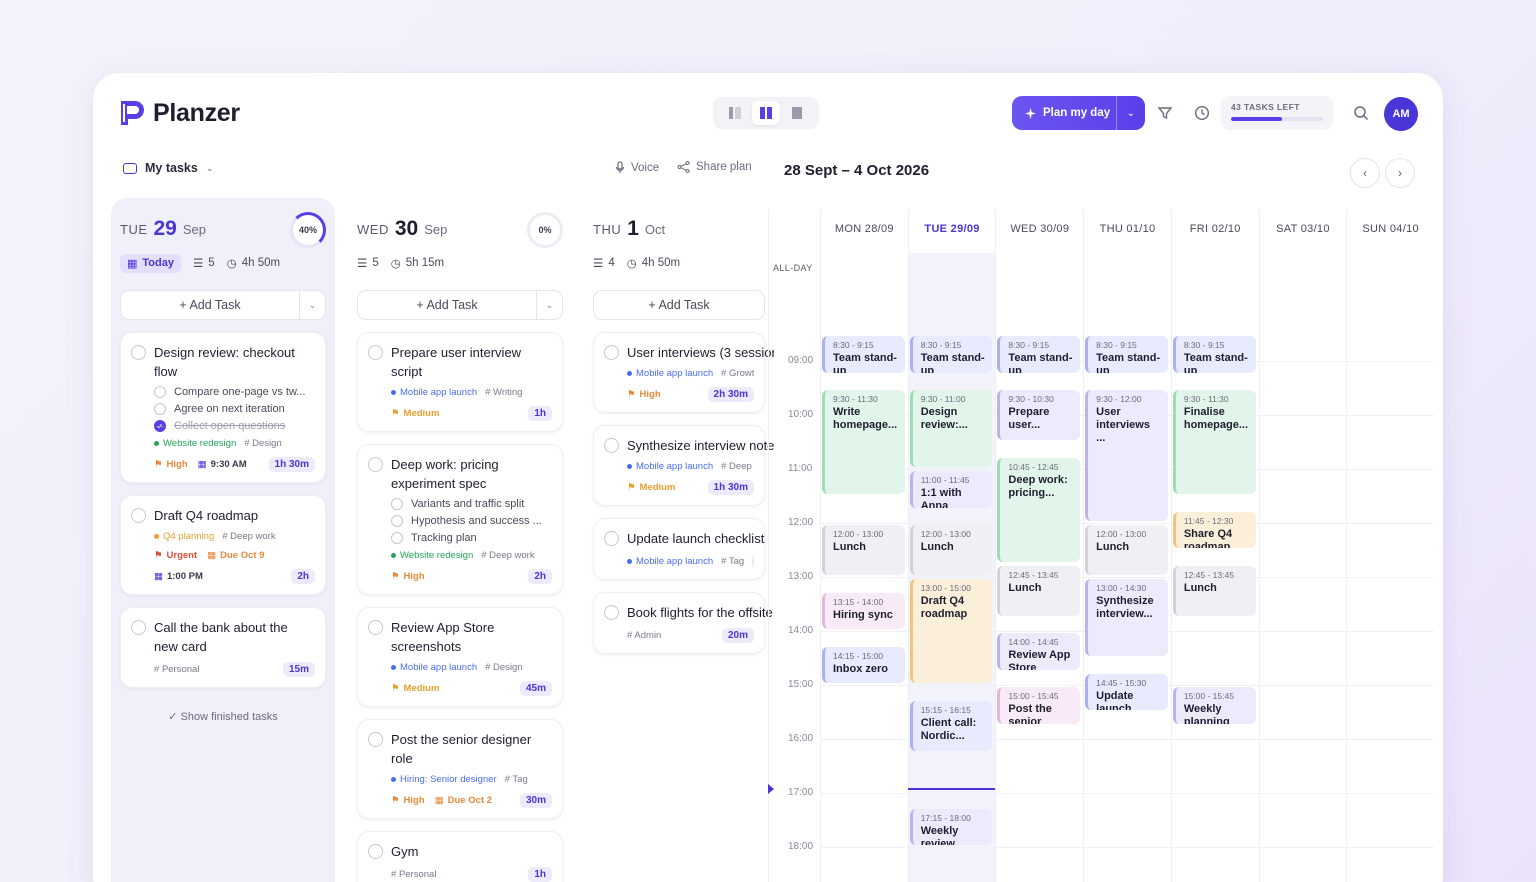 Image resolution: width=1536 pixels, height=882 pixels. What do you see at coordinates (235, 555) in the screenshot?
I see `due-date: ▦ Due Oct 9` at bounding box center [235, 555].